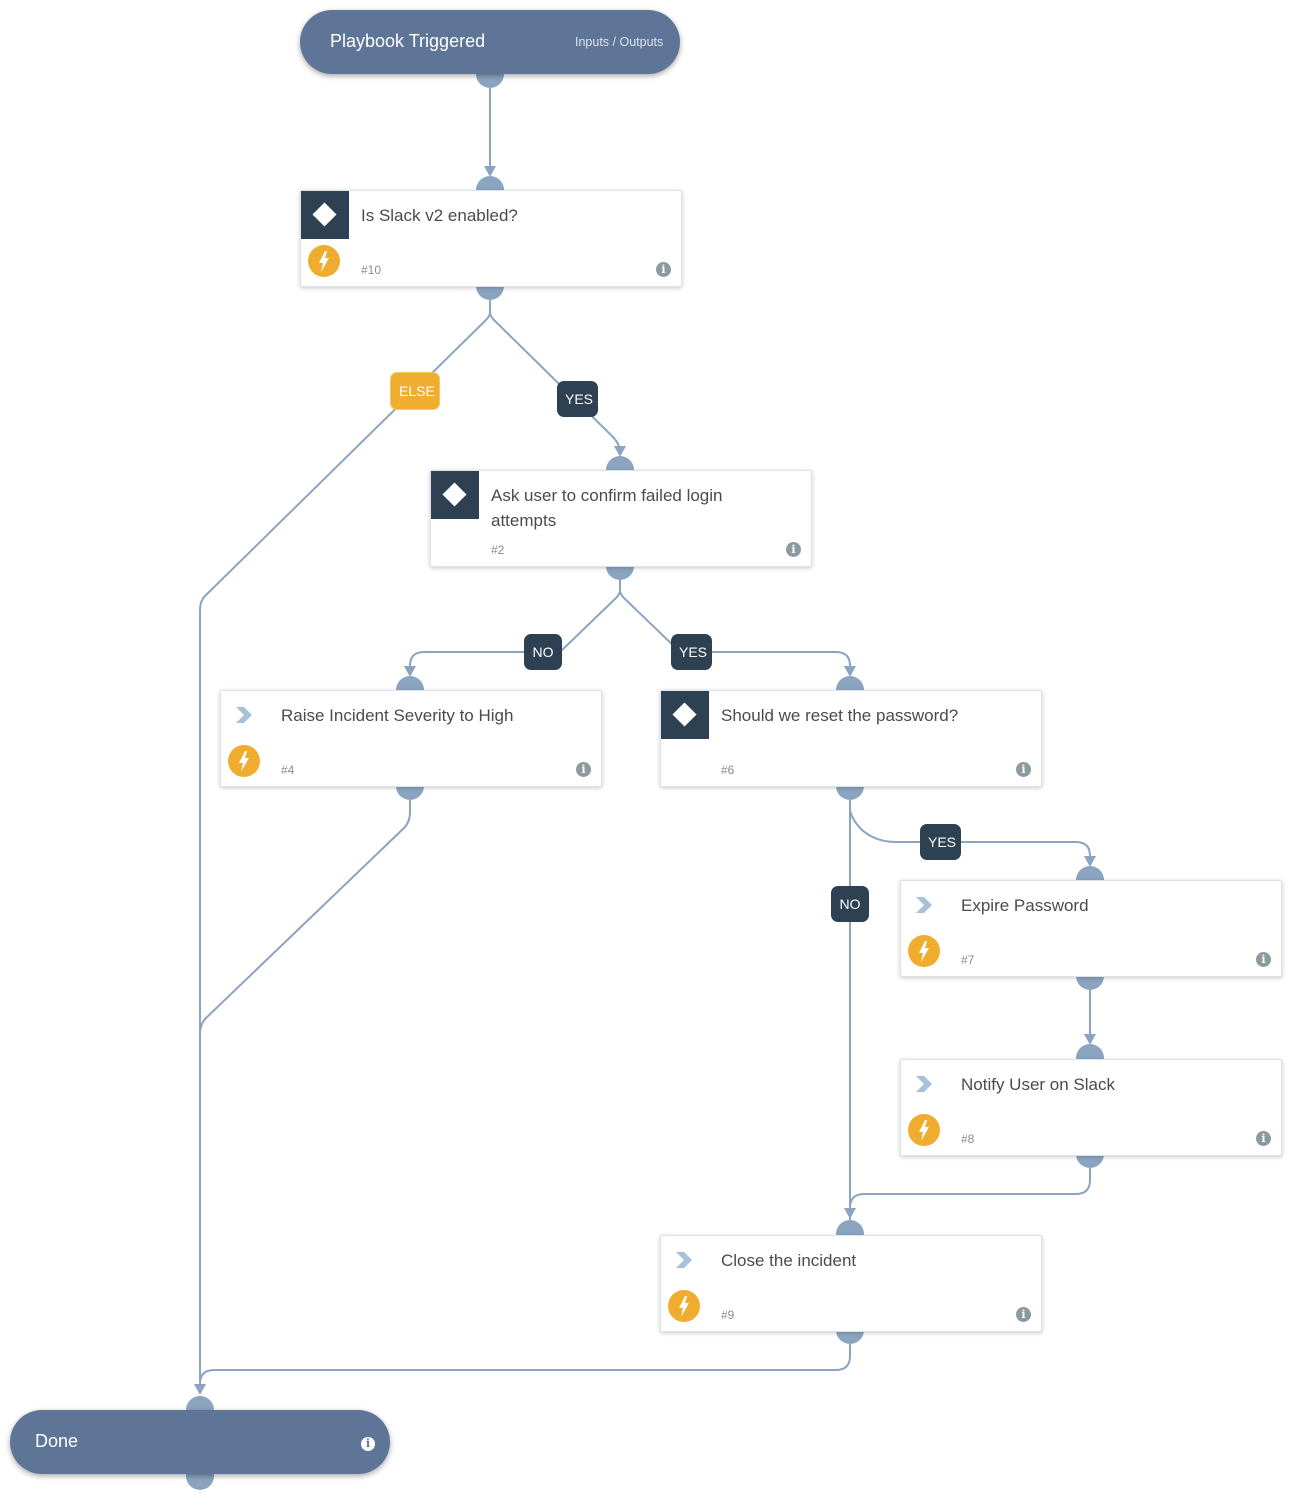 This screenshot has width=1290, height=1499. I want to click on start-node-title: Playbook Triggered, so click(408, 41).